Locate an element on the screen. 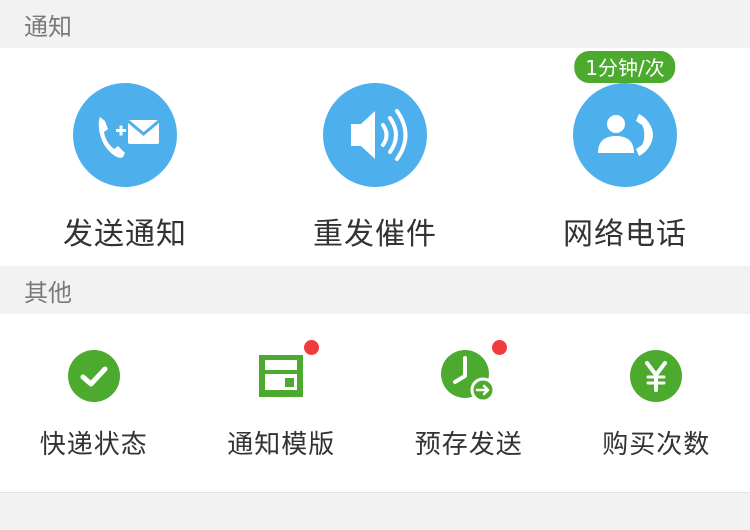 The height and width of the screenshot is (530, 750). notify-section-header: 通知 is located at coordinates (375, 24).